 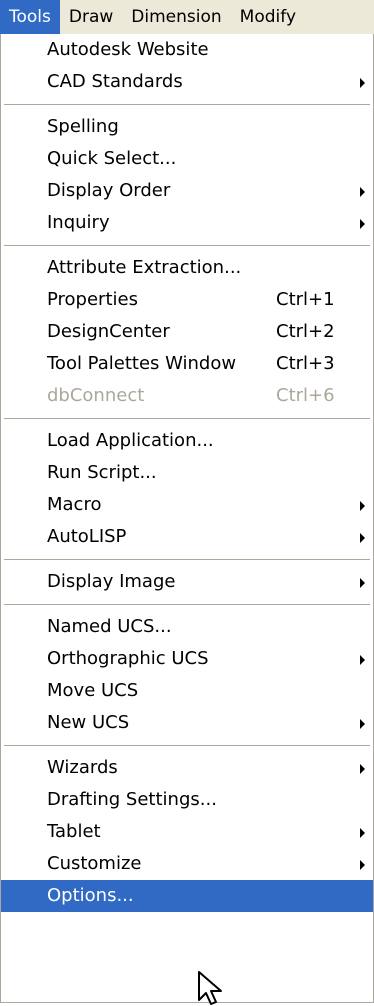 What do you see at coordinates (305, 299) in the screenshot?
I see `menu-item-shortcut: Ctrl+1` at bounding box center [305, 299].